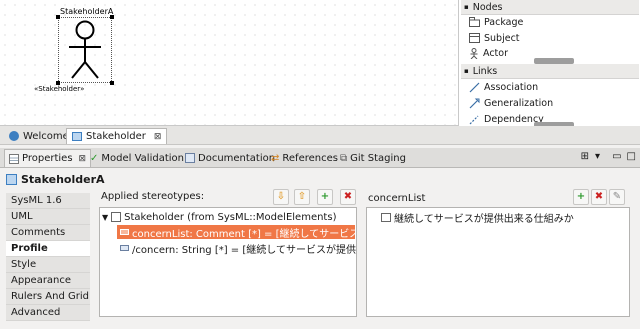 The height and width of the screenshot is (329, 640). I want to click on tab-welcome: Welcome, so click(39, 136).